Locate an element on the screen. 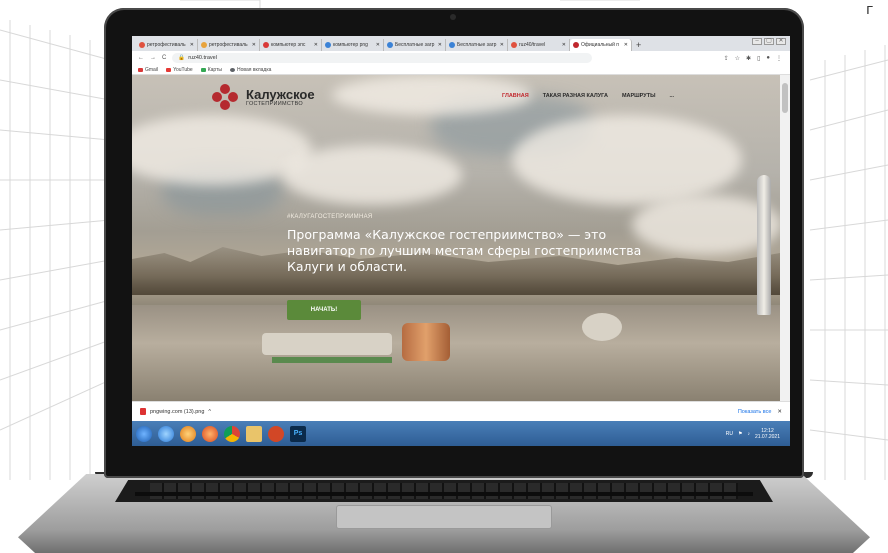 The width and height of the screenshot is (888, 553). new-tab-button: + is located at coordinates (638, 45).